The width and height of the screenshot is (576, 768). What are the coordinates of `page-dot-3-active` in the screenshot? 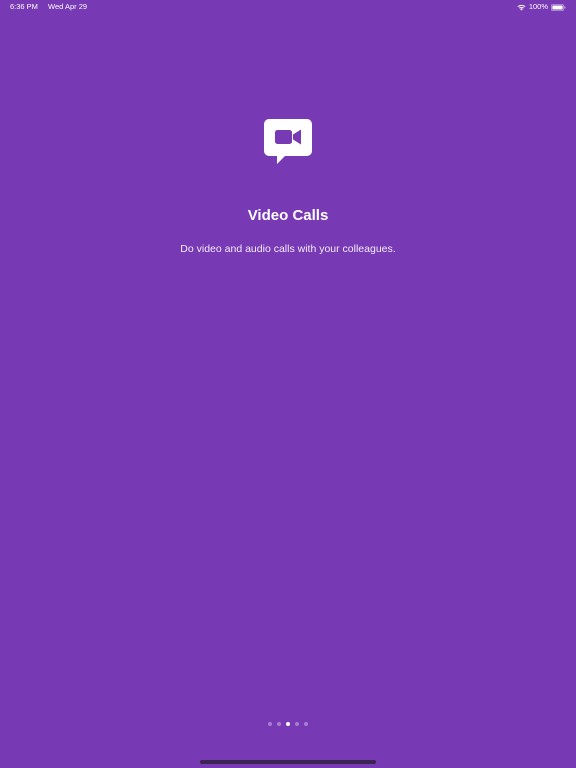 It's located at (288, 724).